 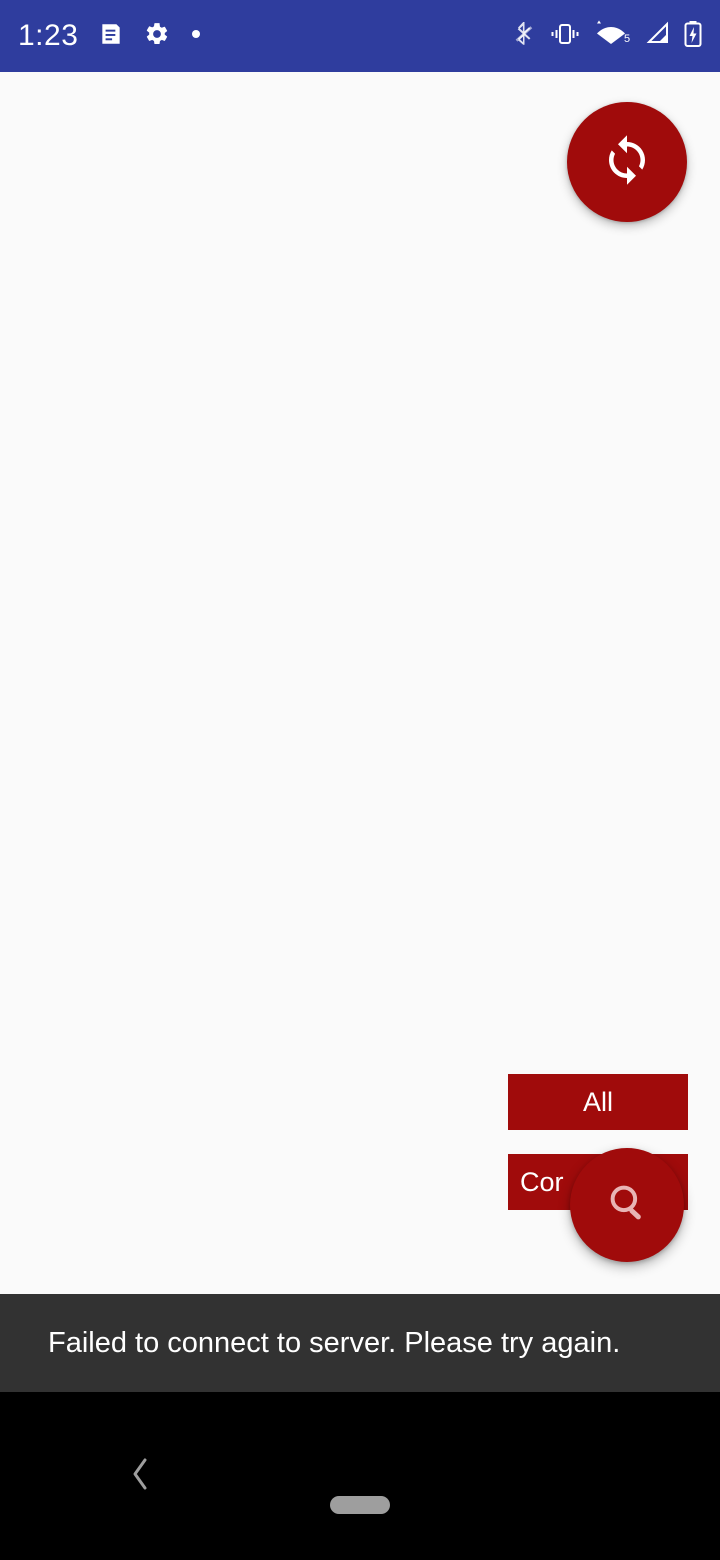 What do you see at coordinates (598, 1102) in the screenshot?
I see `filter-button-all: All` at bounding box center [598, 1102].